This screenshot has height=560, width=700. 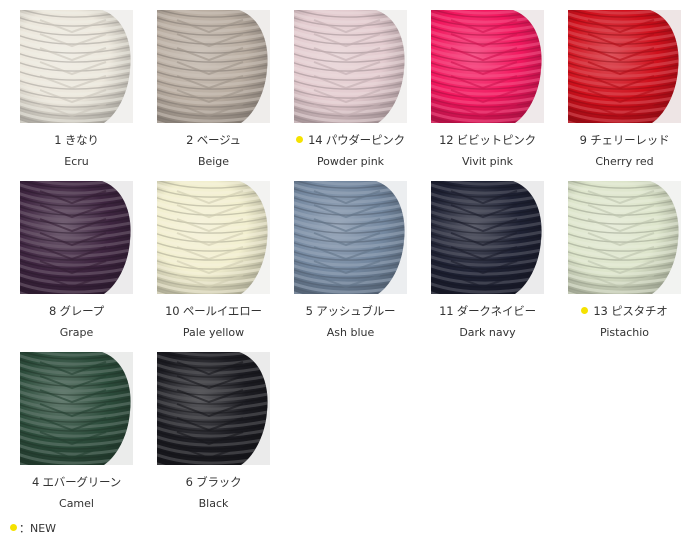 I want to click on color-name-jp: 2 ベージュ, so click(x=213, y=140).